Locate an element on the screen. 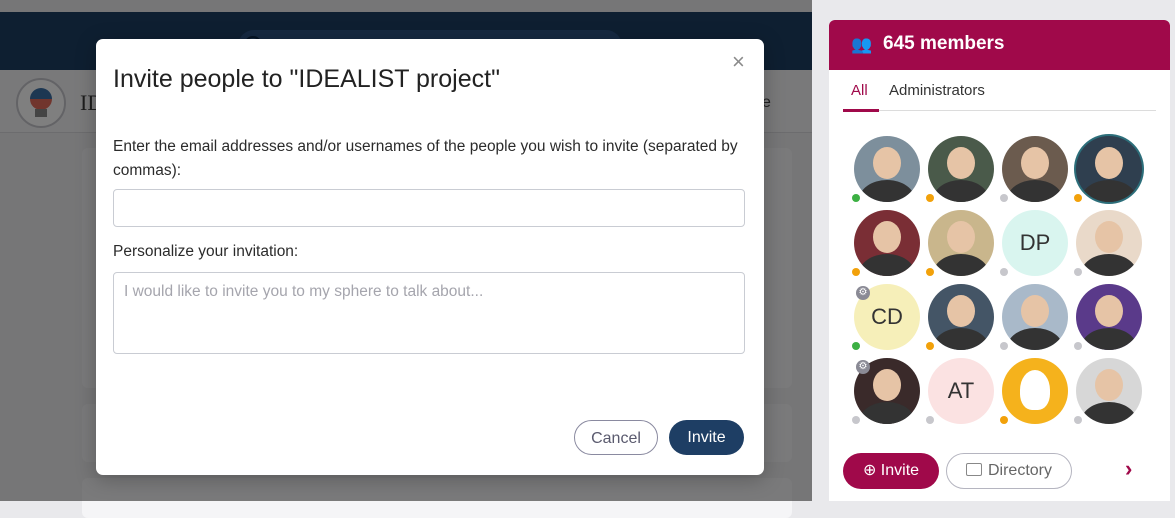 The width and height of the screenshot is (1175, 518). chevron-right-icon: › is located at coordinates (1128, 469).